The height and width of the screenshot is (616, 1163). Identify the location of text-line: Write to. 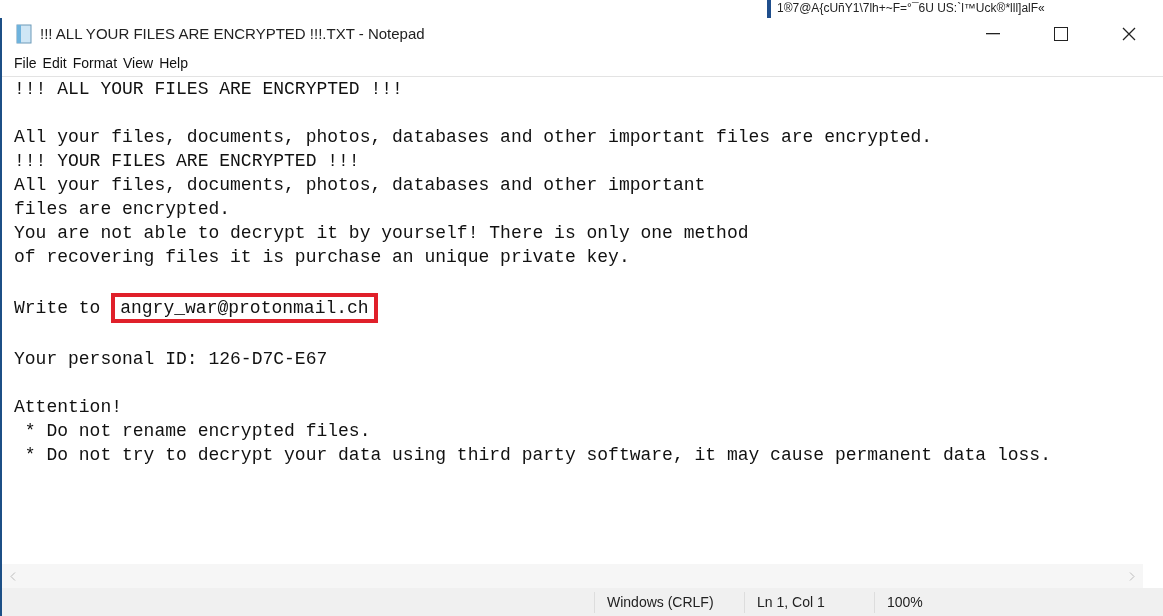
(57, 308).